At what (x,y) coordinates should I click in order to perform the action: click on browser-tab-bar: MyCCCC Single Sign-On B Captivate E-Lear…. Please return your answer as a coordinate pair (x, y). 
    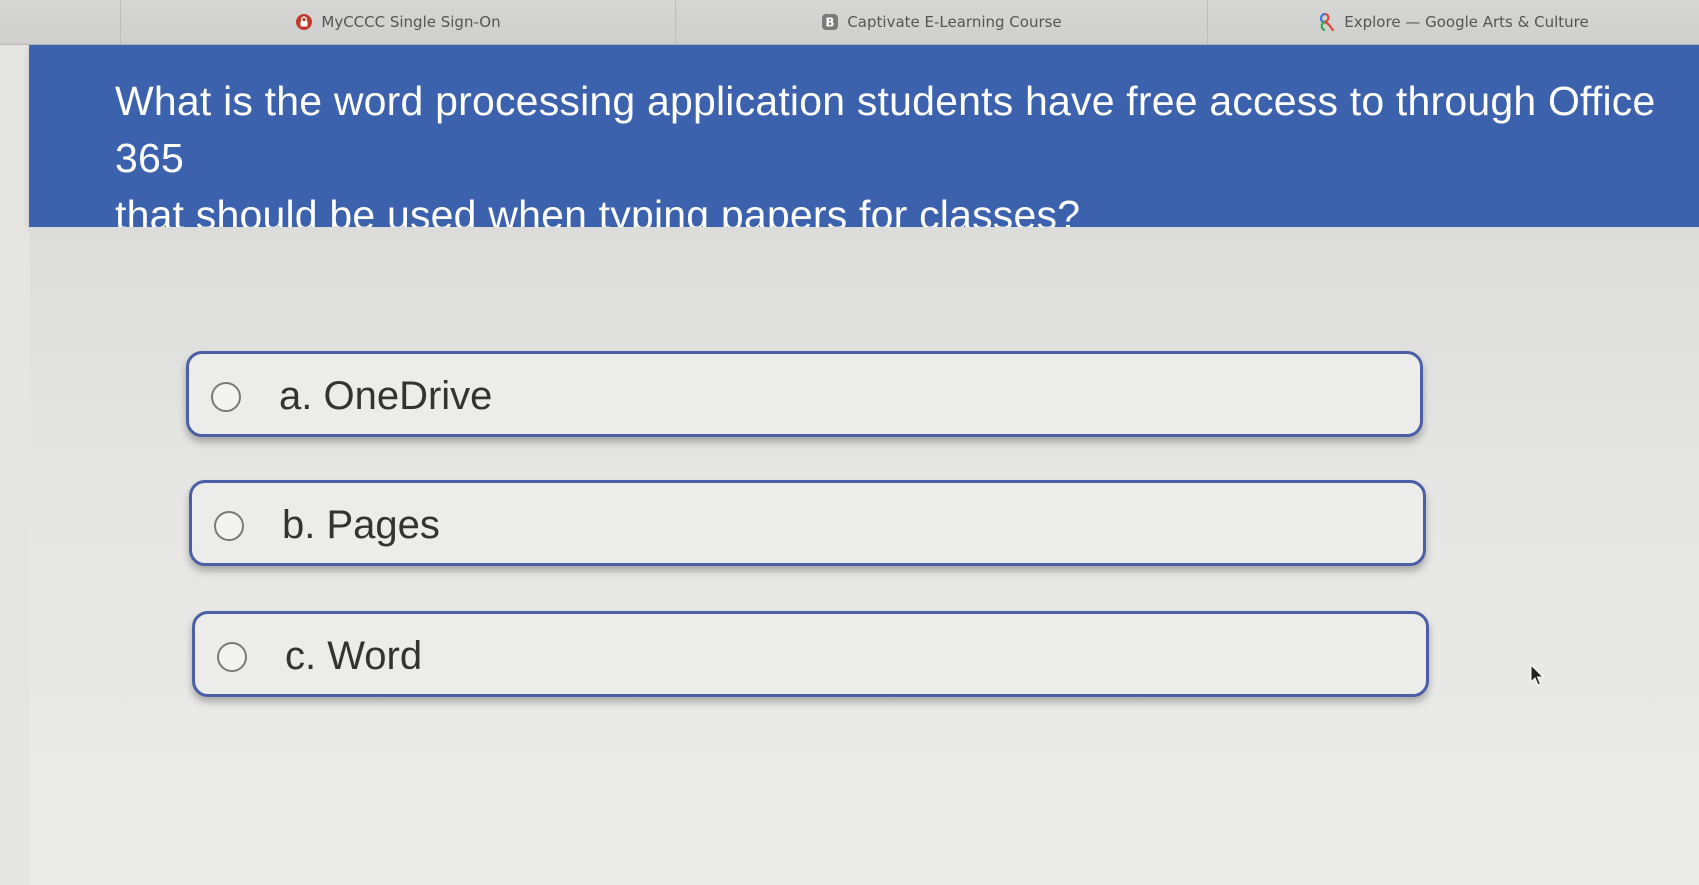
    Looking at the image, I should click on (849, 22).